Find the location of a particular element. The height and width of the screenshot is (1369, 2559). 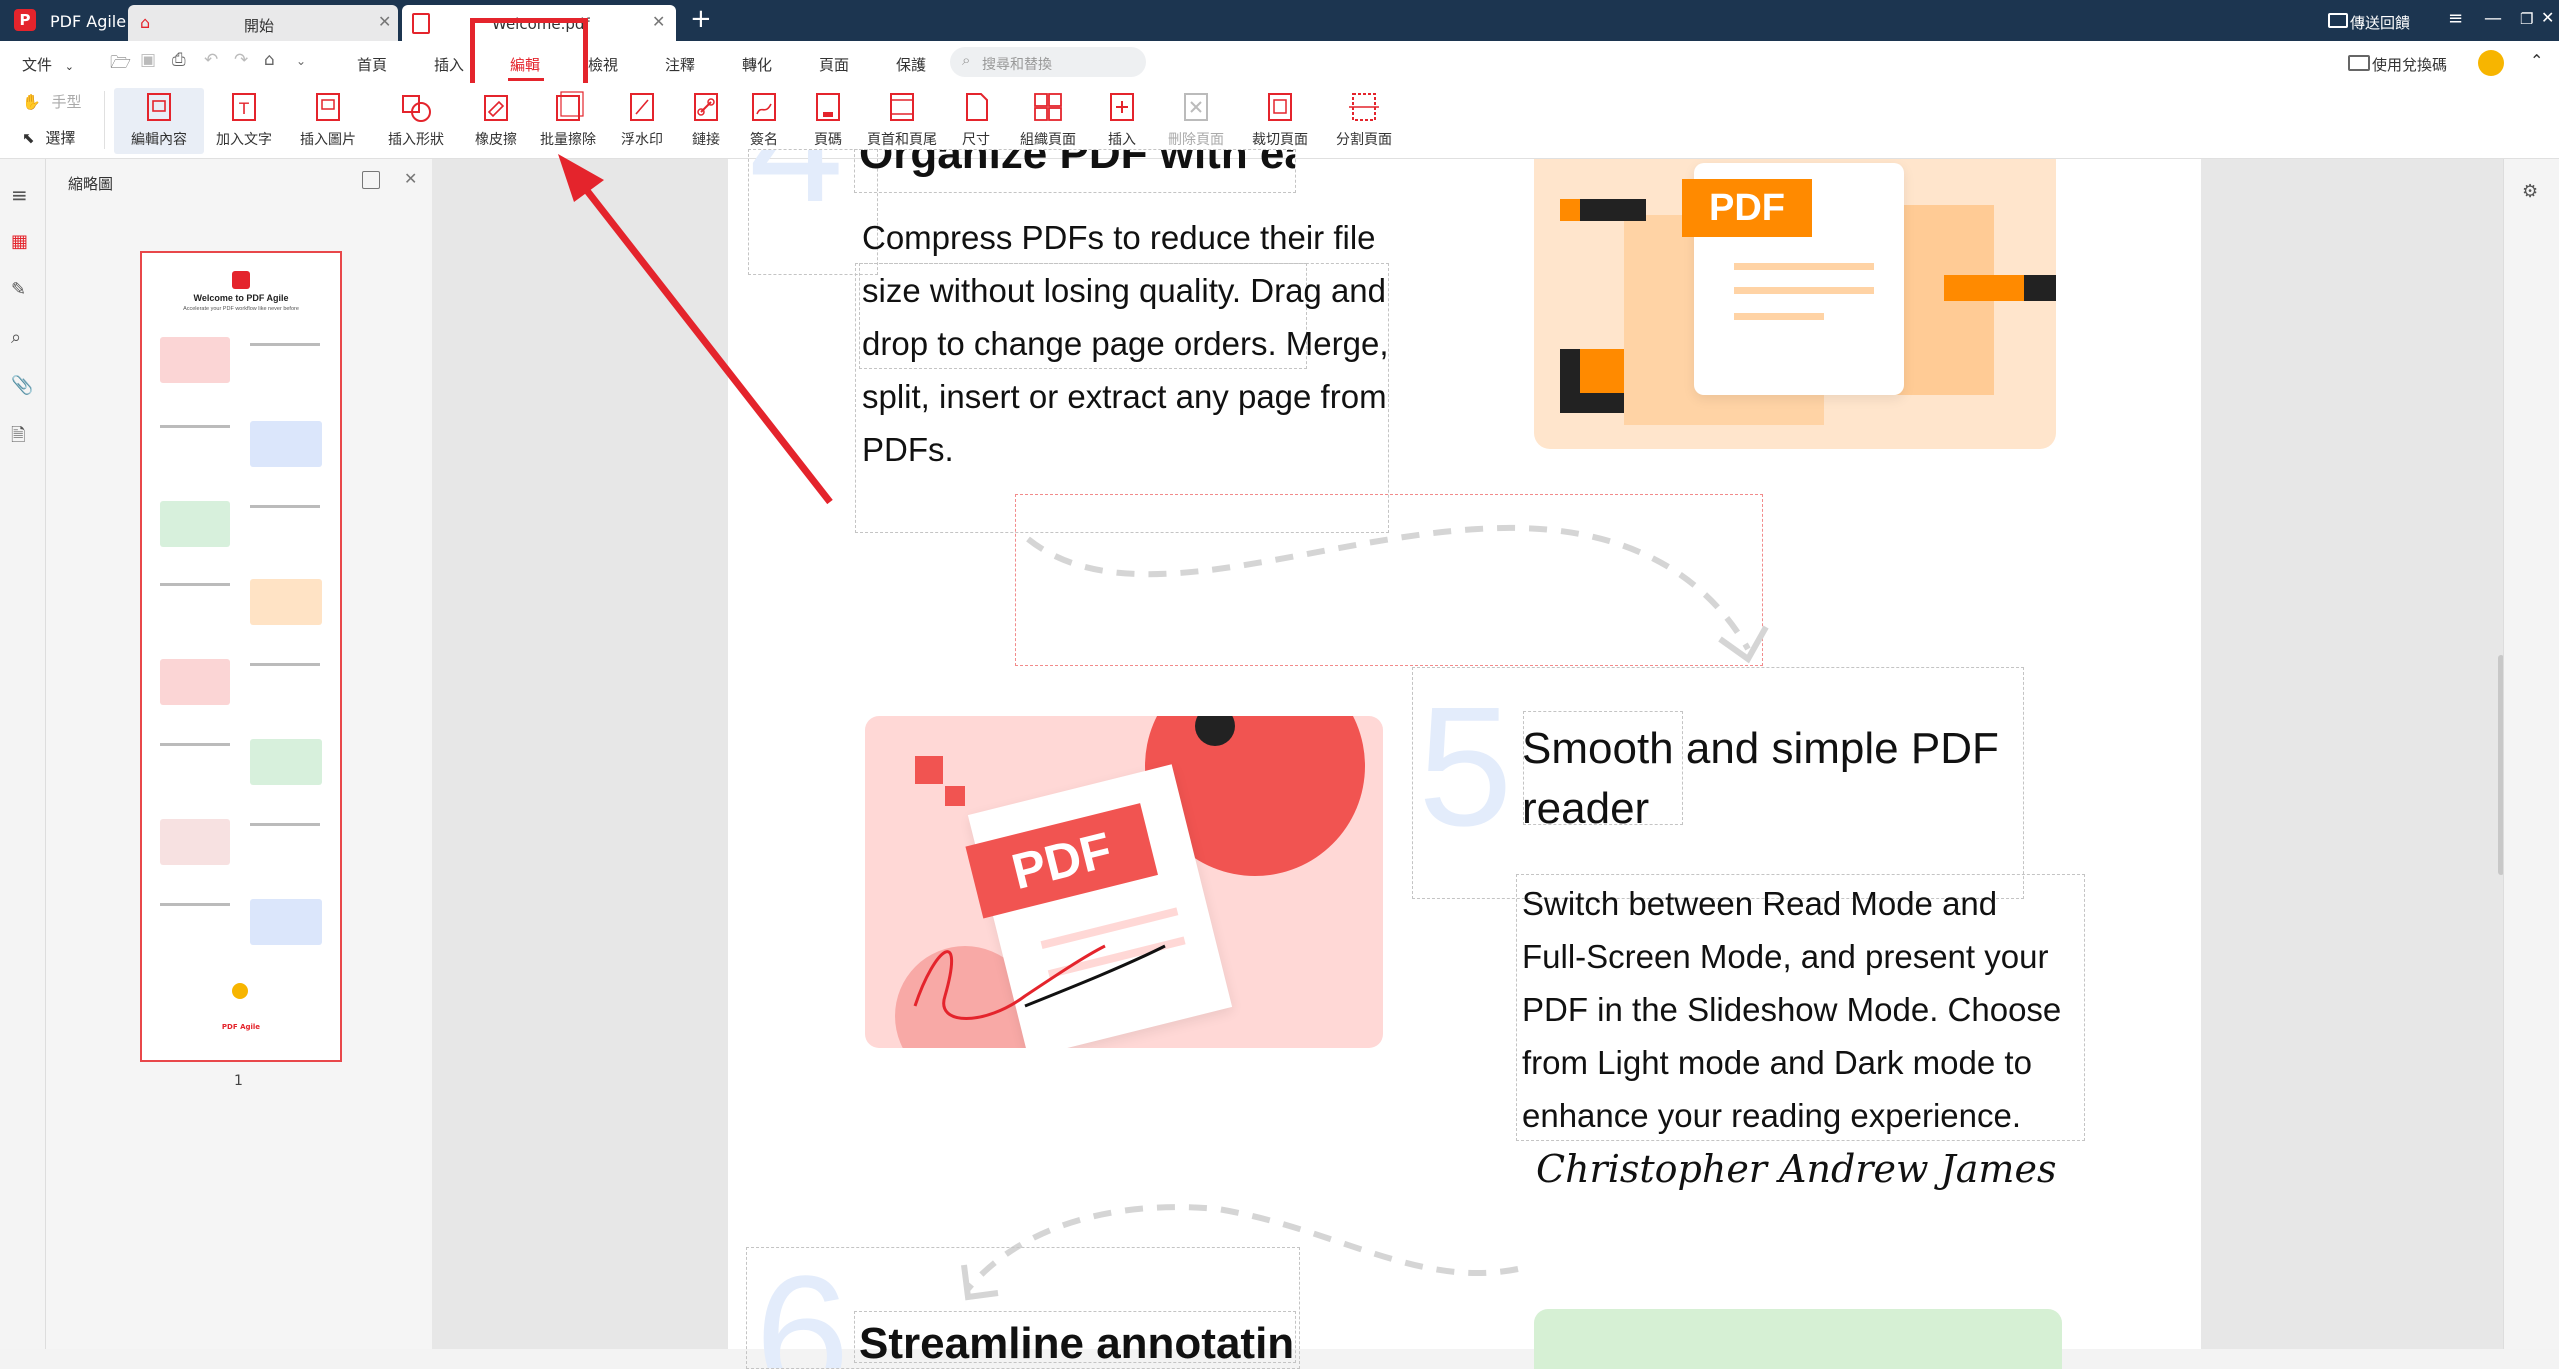

menu-view: 檢視 is located at coordinates (603, 64).